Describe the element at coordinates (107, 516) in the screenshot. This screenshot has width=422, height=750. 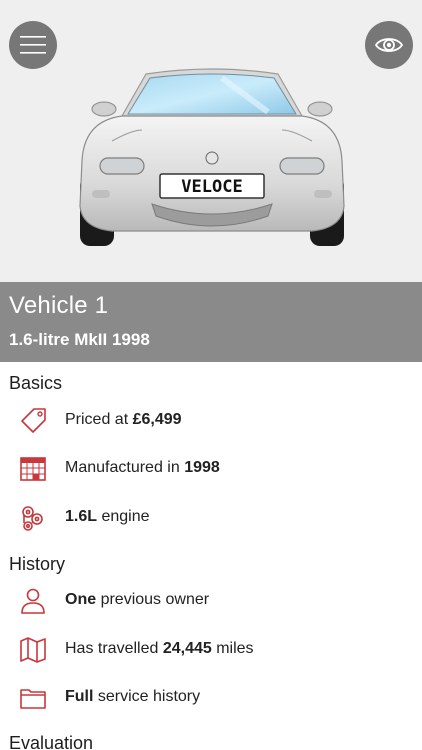
I see `engine-text: 1.6L engine` at that location.